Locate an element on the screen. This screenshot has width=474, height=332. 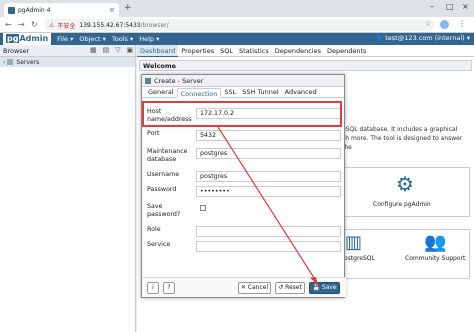
cancel-button: ✕ Cancel is located at coordinates (254, 288).